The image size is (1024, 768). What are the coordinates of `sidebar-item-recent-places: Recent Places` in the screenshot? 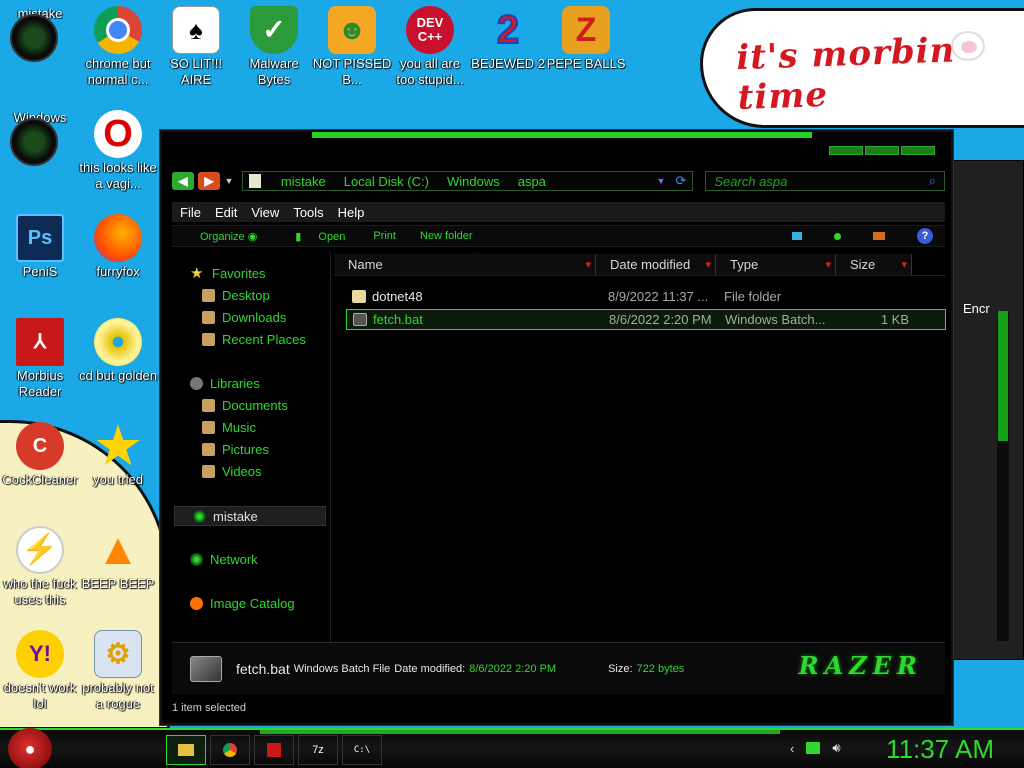 It's located at (250, 339).